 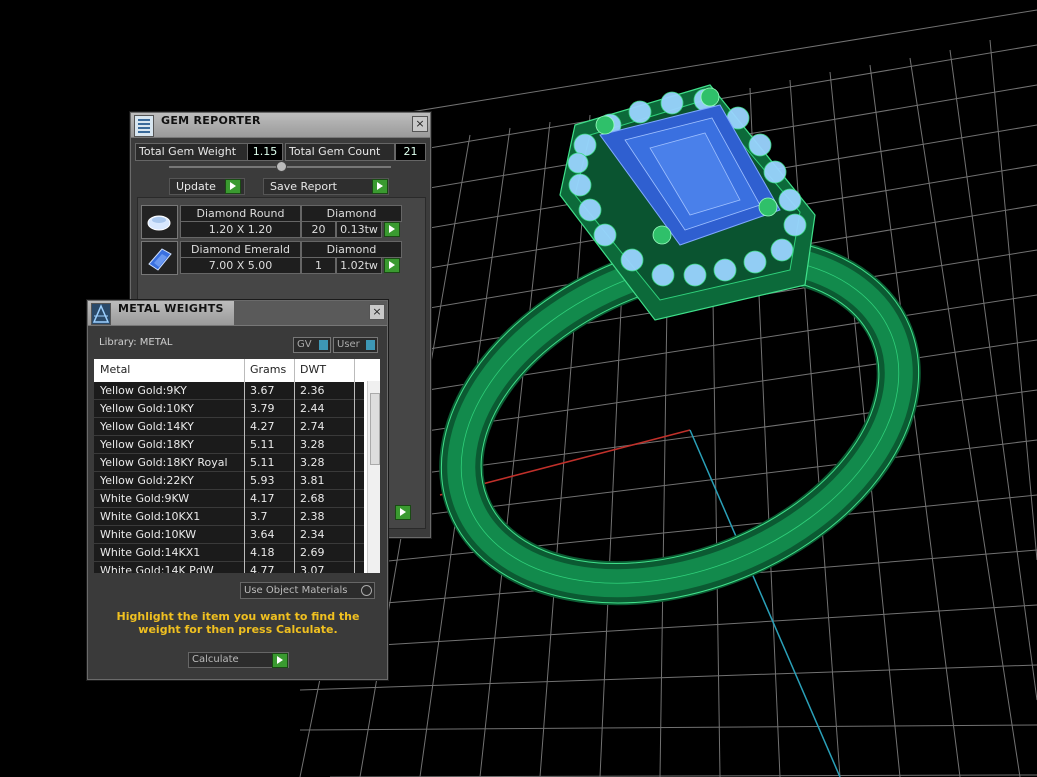 What do you see at coordinates (312, 552) in the screenshot?
I see `dwt-cell: 2.69` at bounding box center [312, 552].